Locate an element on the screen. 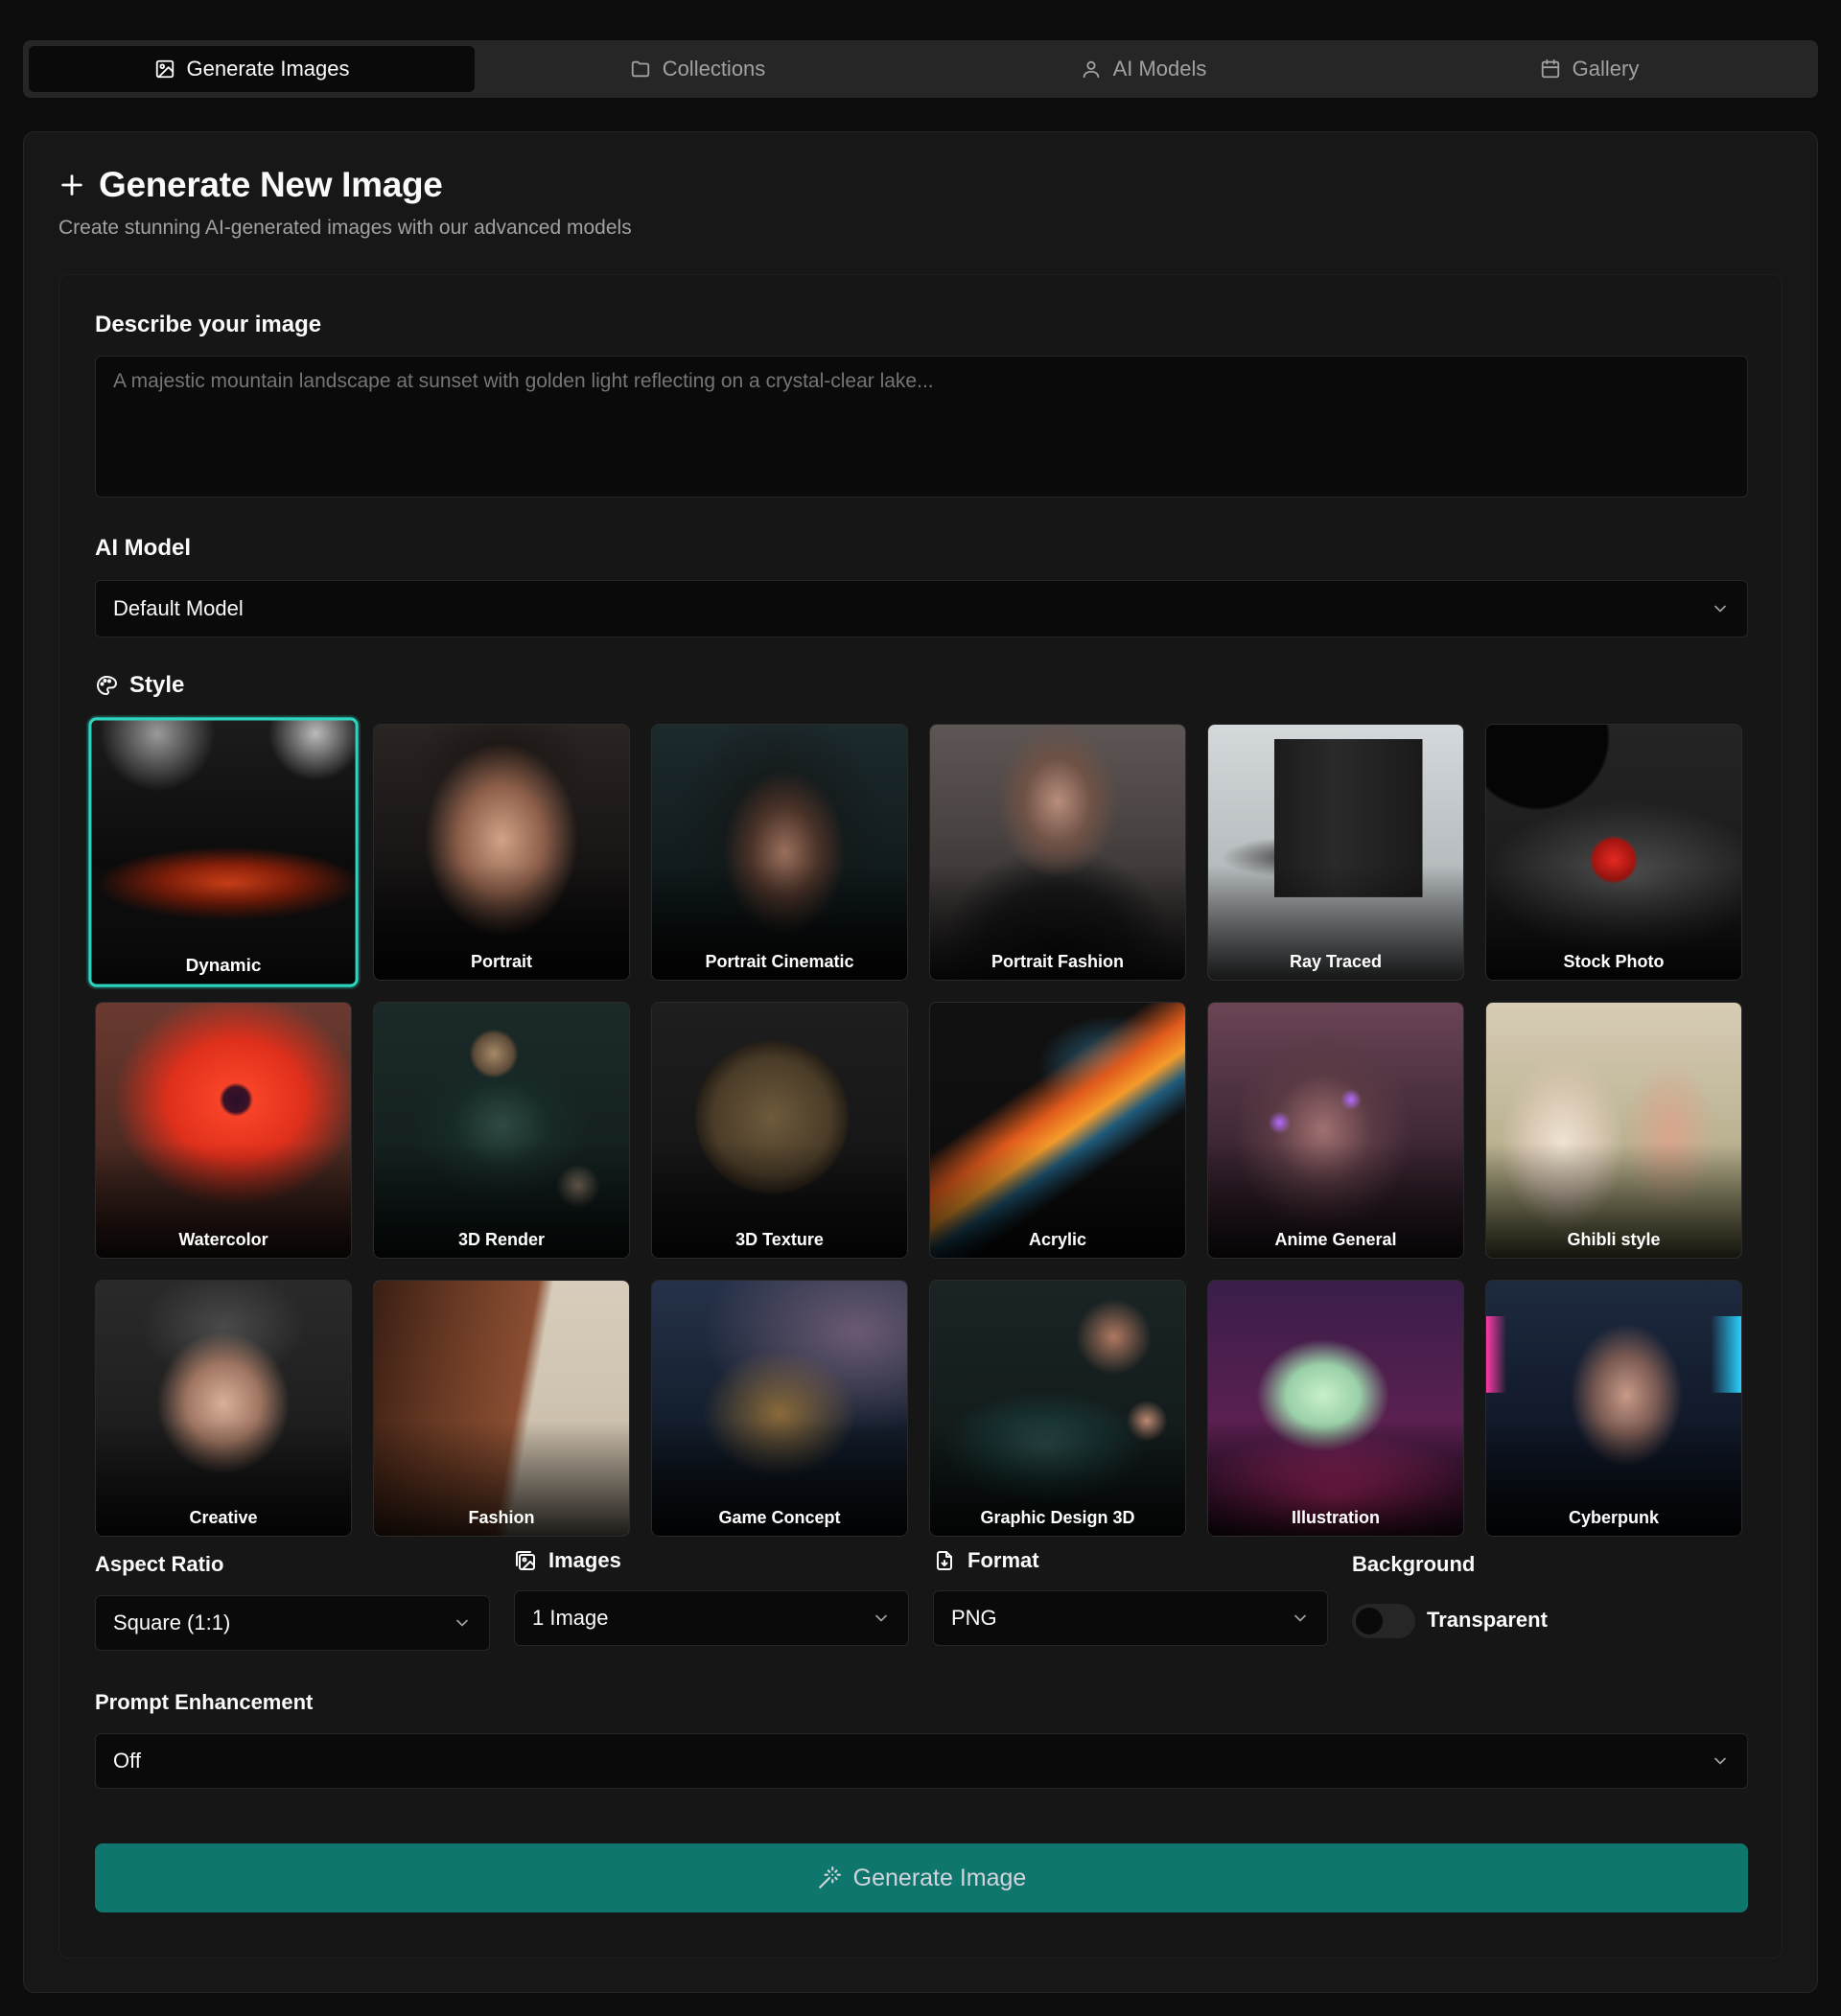 This screenshot has height=2016, width=1841. style-name: Portrait Fashion is located at coordinates (1057, 961).